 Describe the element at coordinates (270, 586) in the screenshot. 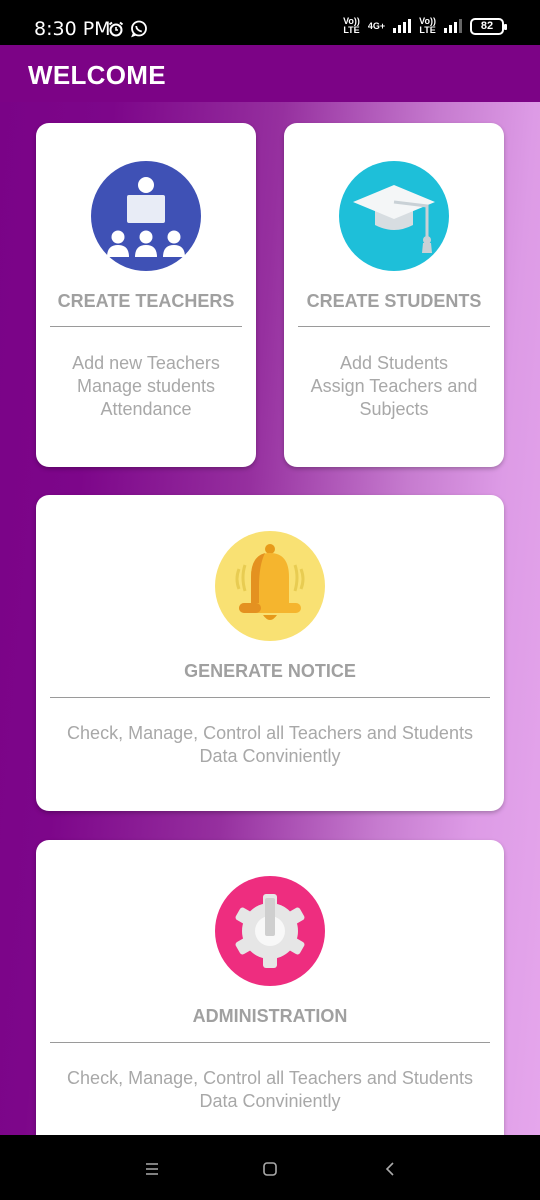

I see `bell-icon` at that location.